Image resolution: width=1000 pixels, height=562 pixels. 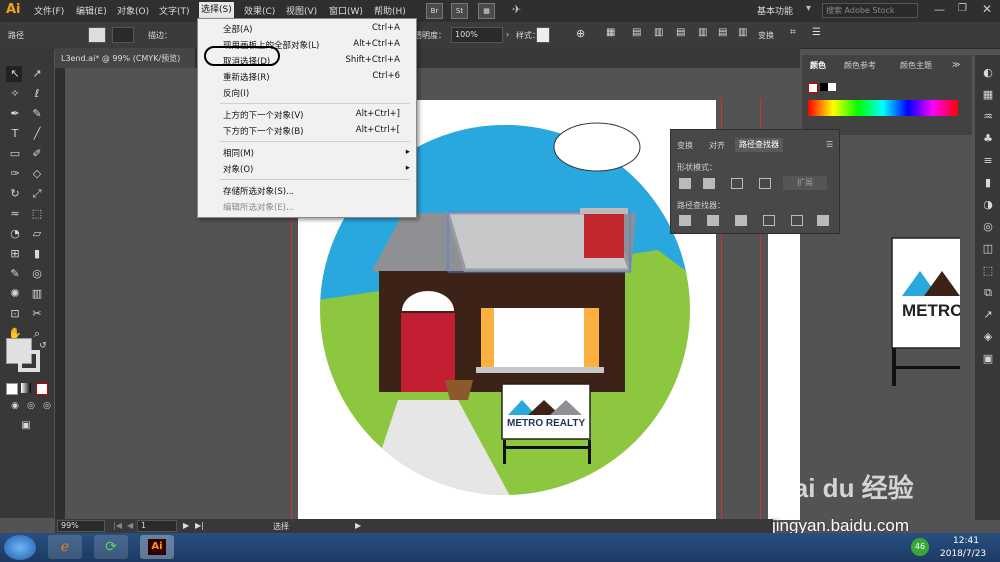 I want to click on curvature-tool-icon: ✎, so click(x=37, y=114).